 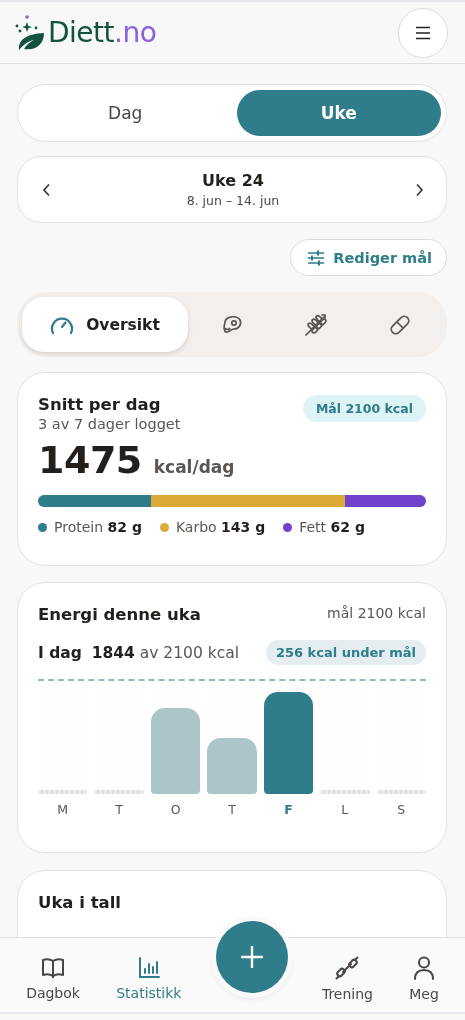 I want to click on goal-badge: Mål 2100 kcal, so click(x=364, y=408).